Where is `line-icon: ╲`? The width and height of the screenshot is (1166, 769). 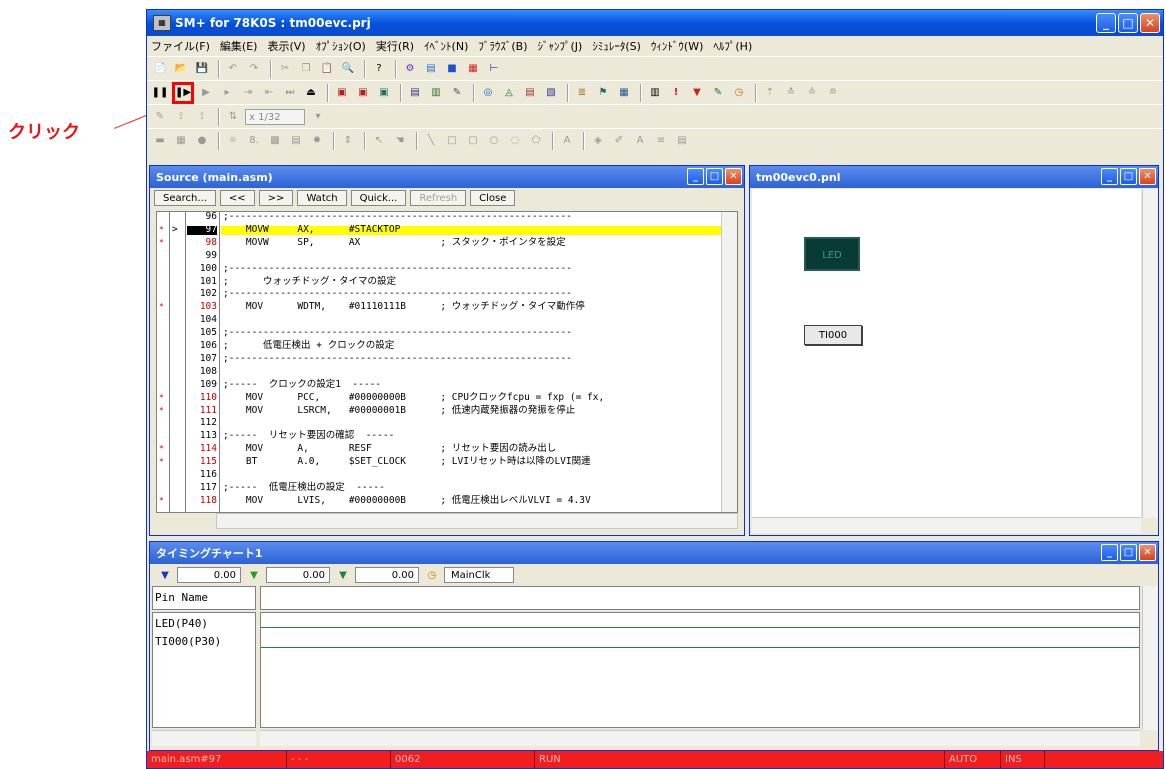
line-icon: ╲ is located at coordinates (431, 141).